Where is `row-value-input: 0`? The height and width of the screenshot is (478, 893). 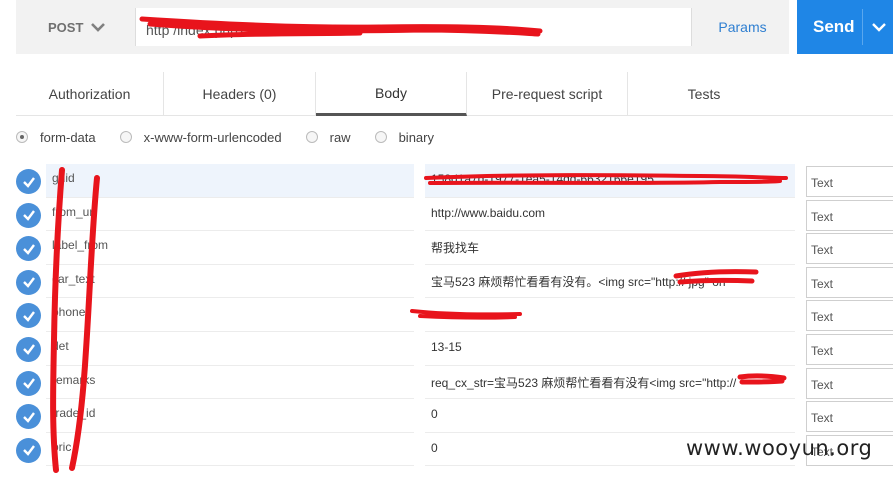
row-value-input: 0 is located at coordinates (610, 416).